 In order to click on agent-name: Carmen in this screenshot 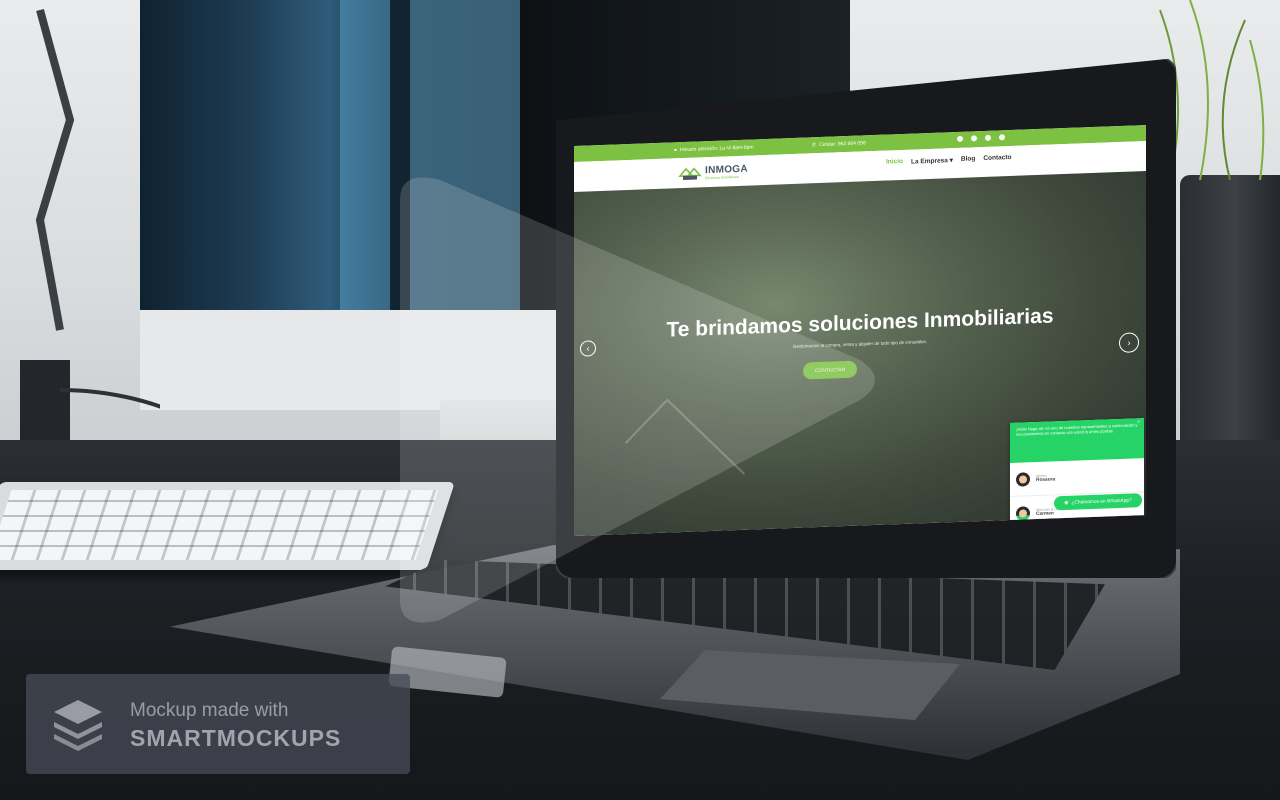, I will do `click(1045, 514)`.